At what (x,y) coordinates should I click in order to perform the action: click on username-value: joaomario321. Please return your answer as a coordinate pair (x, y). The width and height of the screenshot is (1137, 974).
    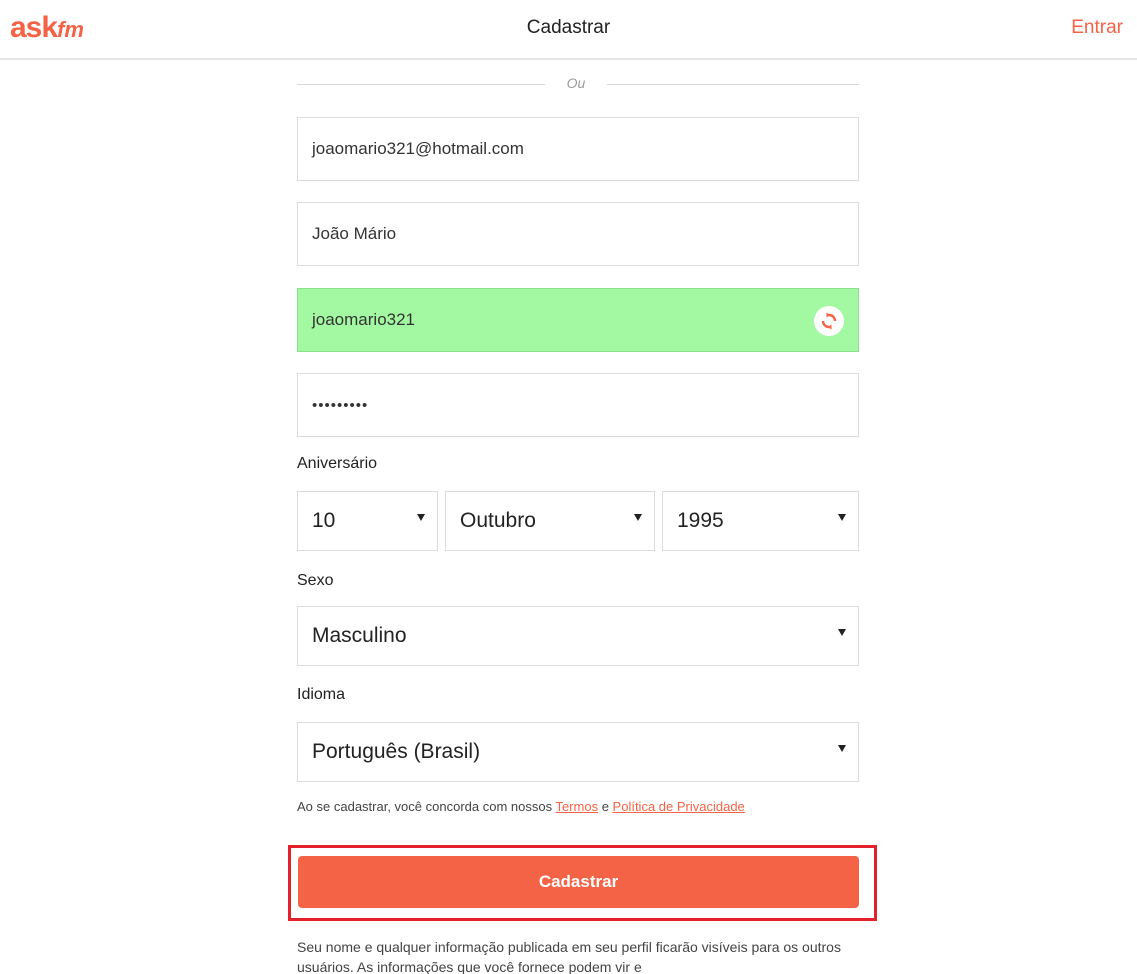
    Looking at the image, I should click on (364, 319).